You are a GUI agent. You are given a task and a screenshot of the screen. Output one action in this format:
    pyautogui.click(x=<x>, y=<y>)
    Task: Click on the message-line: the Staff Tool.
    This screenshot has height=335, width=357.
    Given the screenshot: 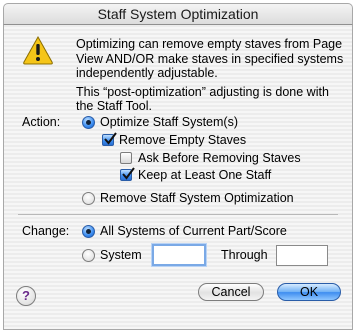 What is the action you would take?
    pyautogui.click(x=114, y=106)
    